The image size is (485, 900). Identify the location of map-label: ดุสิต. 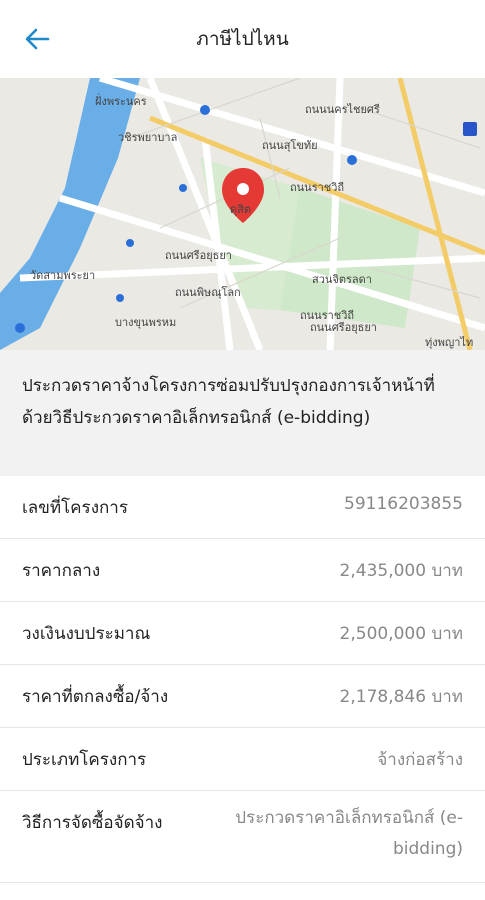
(241, 209).